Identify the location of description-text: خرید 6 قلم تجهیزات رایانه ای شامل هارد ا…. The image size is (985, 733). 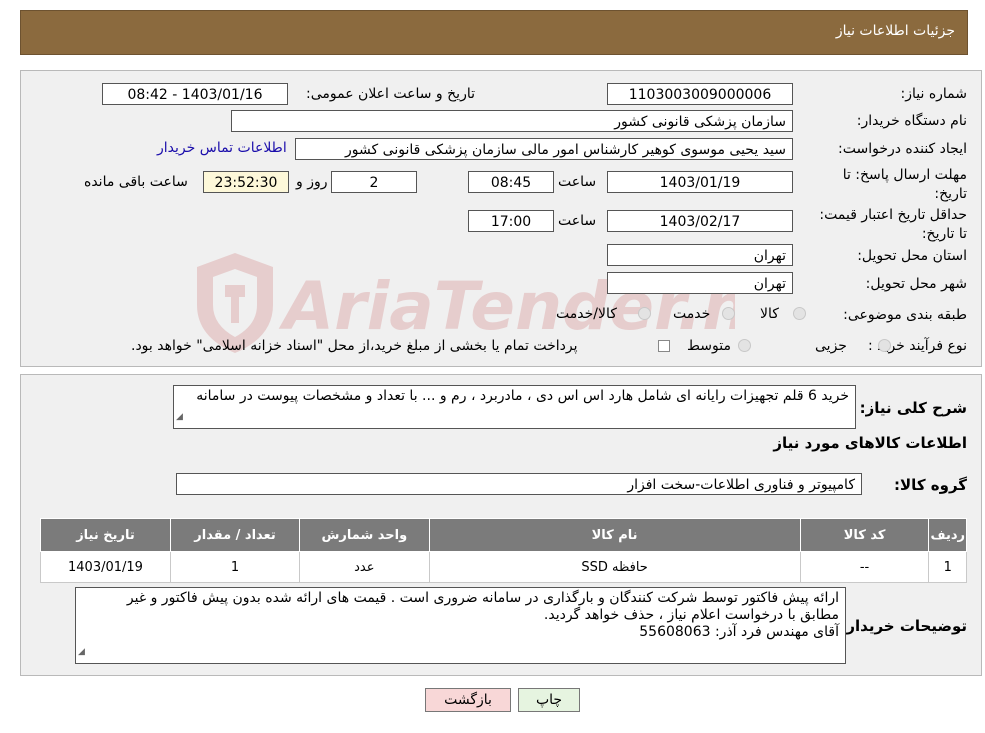
(522, 396).